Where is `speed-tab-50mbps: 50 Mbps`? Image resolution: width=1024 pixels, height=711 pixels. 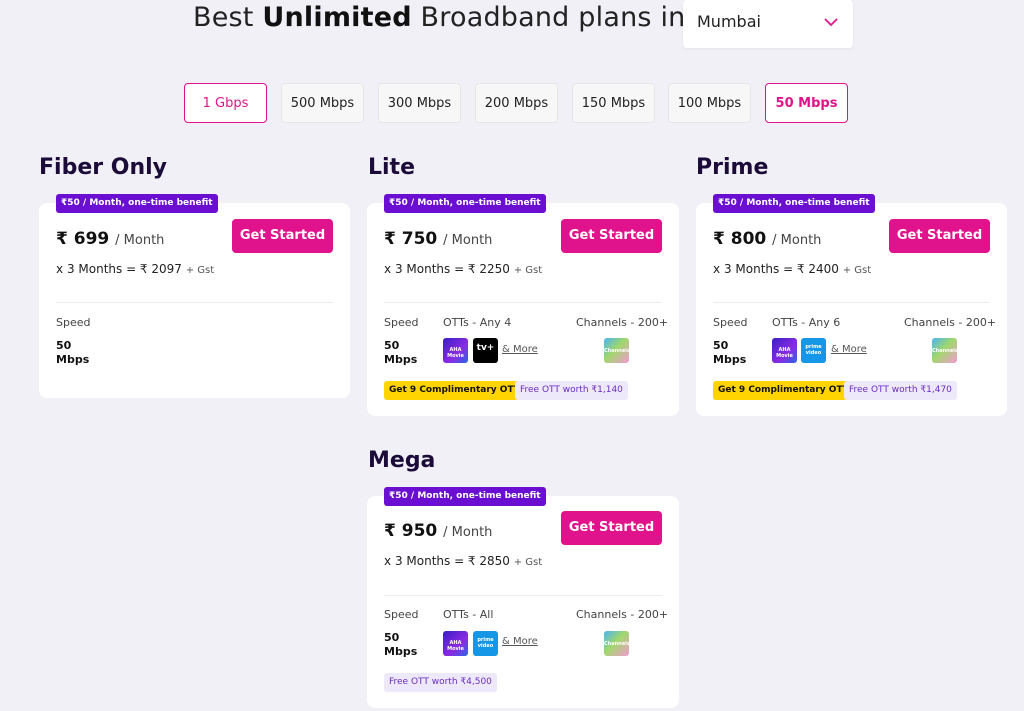 speed-tab-50mbps: 50 Mbps is located at coordinates (806, 103).